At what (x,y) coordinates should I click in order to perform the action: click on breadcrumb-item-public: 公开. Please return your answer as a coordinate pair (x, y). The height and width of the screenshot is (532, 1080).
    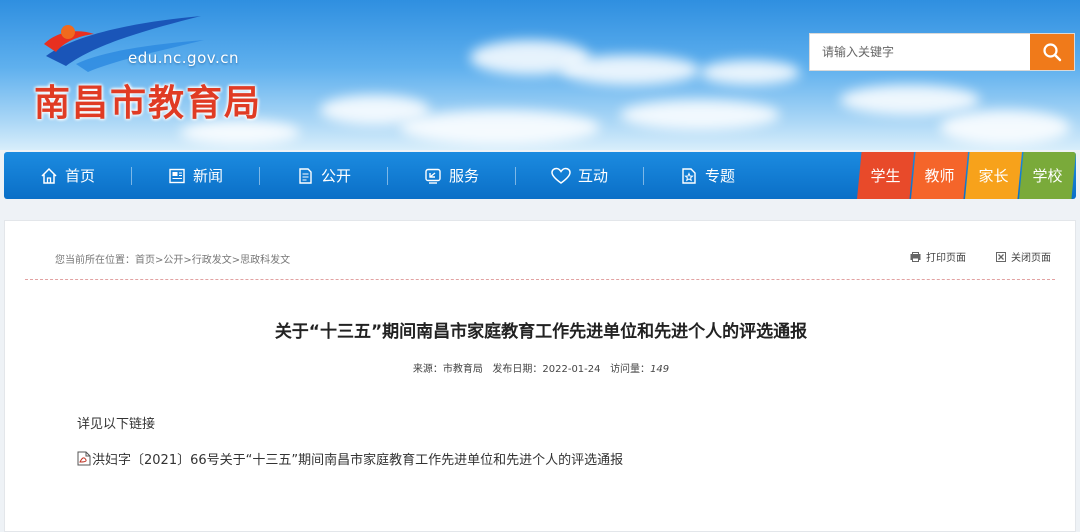
    Looking at the image, I should click on (173, 260).